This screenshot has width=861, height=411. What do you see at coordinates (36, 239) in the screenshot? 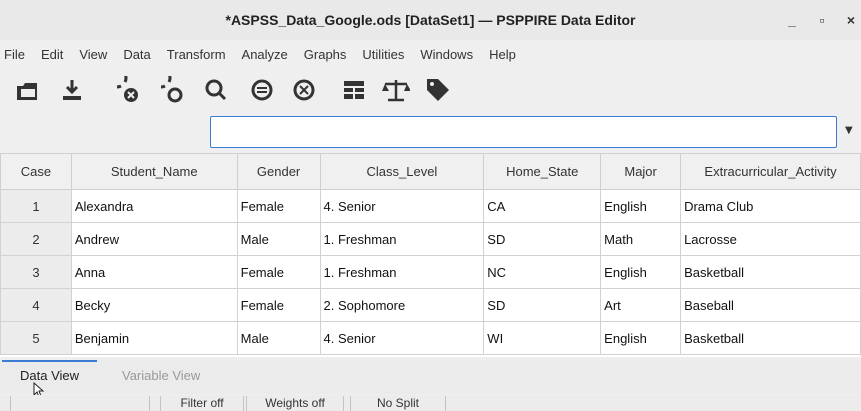
I see `row-header: 2` at bounding box center [36, 239].